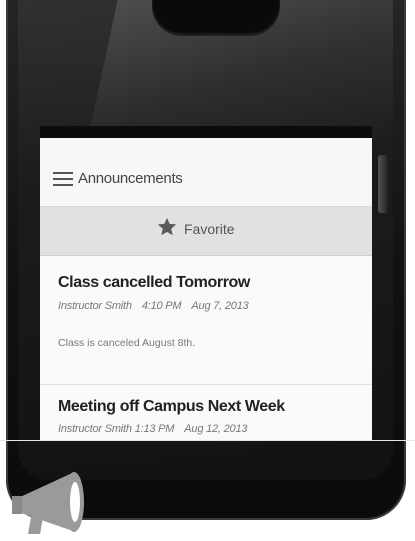 Image resolution: width=415 pixels, height=541 pixels. Describe the element at coordinates (216, 429) in the screenshot. I see `announcement-date: Aug 12, 2013` at that location.